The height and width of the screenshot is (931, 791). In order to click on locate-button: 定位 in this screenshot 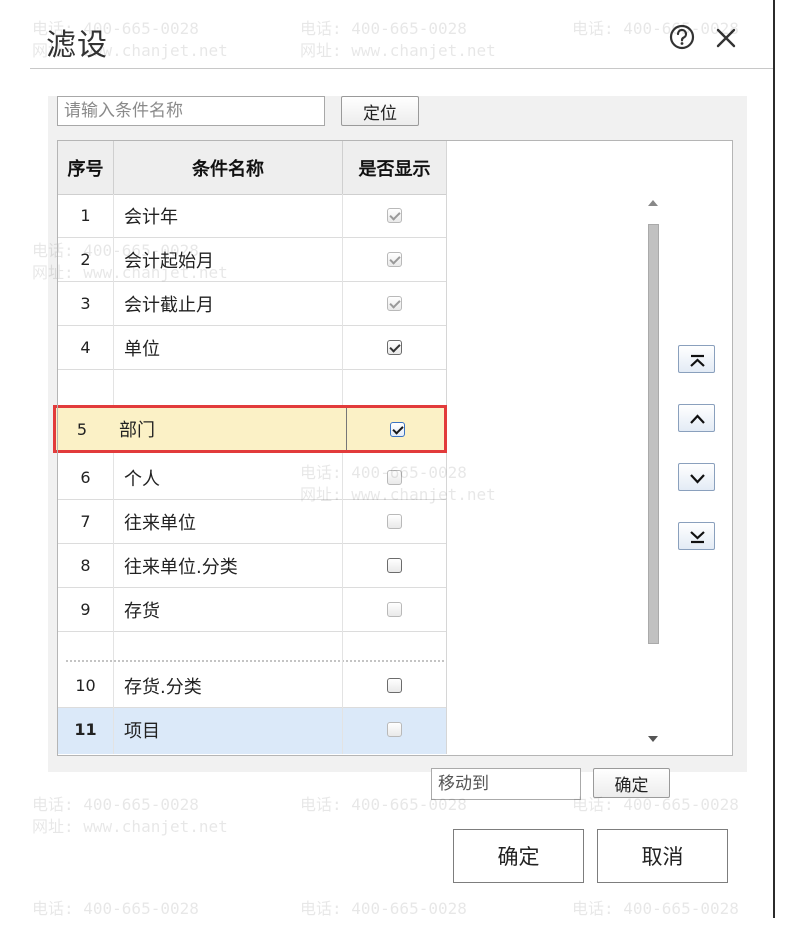, I will do `click(380, 111)`.